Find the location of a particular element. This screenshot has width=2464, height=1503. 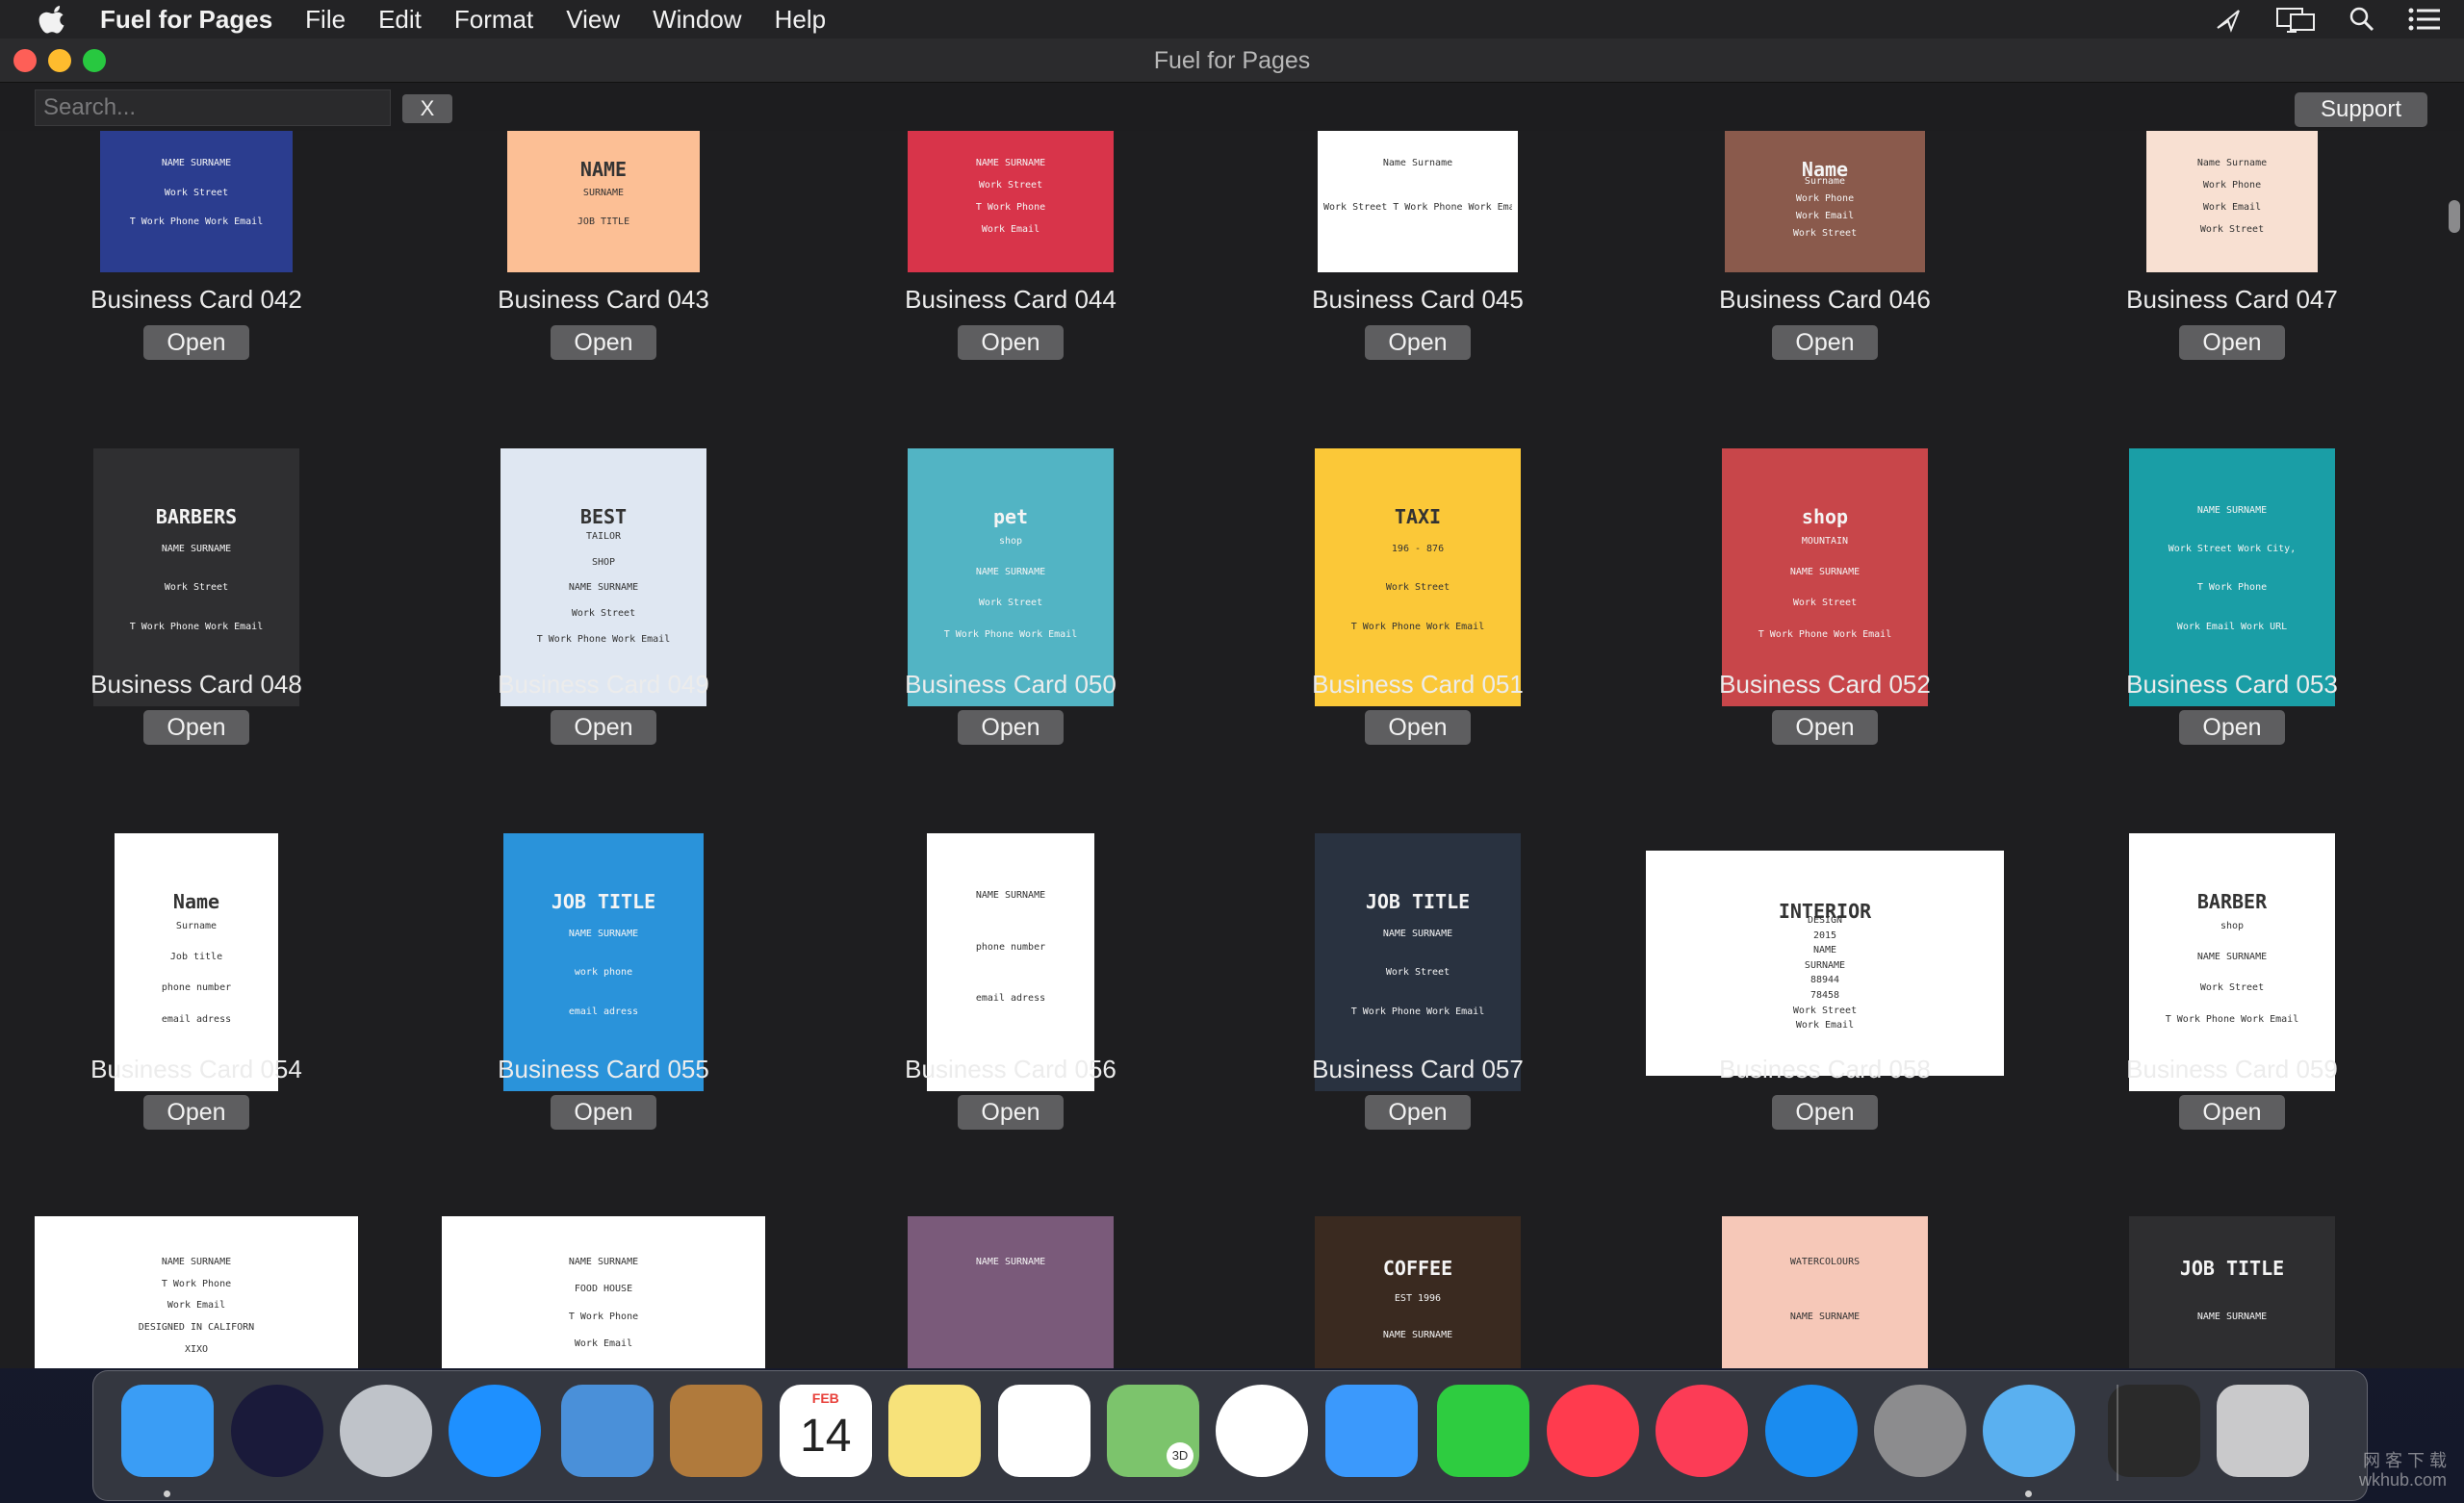

facetime-icon is located at coordinates (1483, 1431).